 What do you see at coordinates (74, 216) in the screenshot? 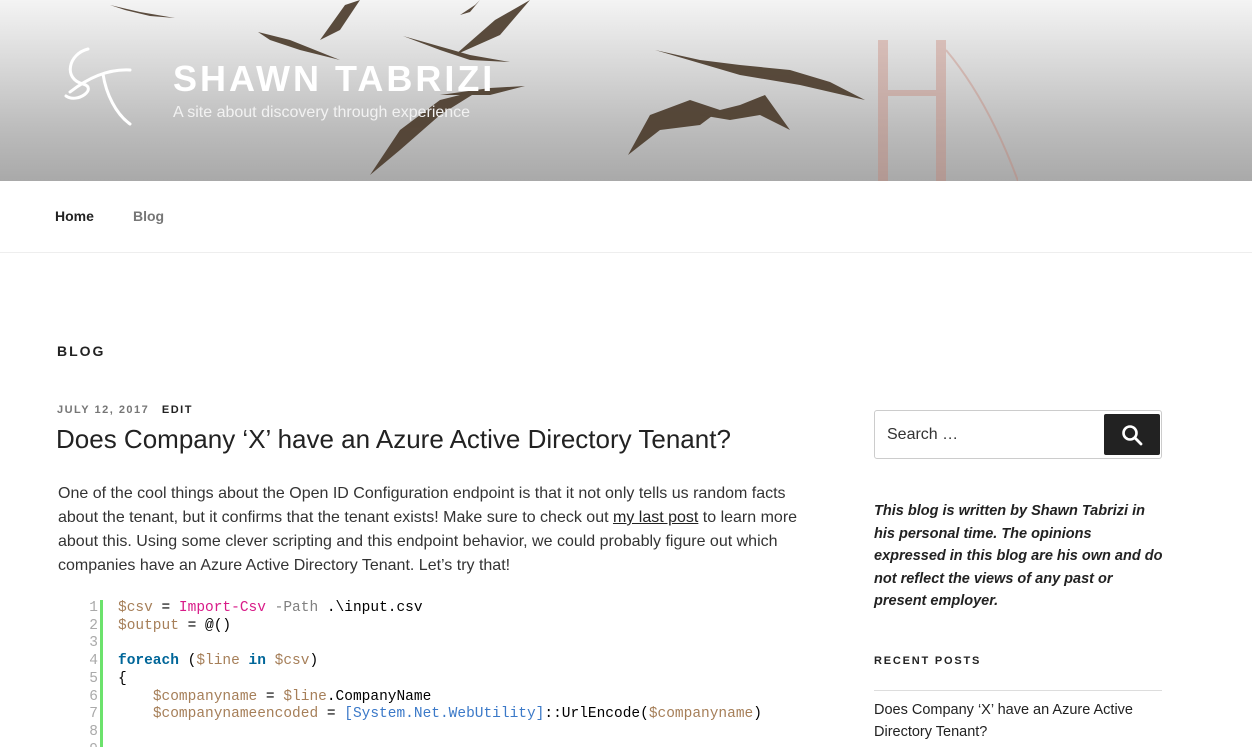
I see `nav-item-home: Home` at bounding box center [74, 216].